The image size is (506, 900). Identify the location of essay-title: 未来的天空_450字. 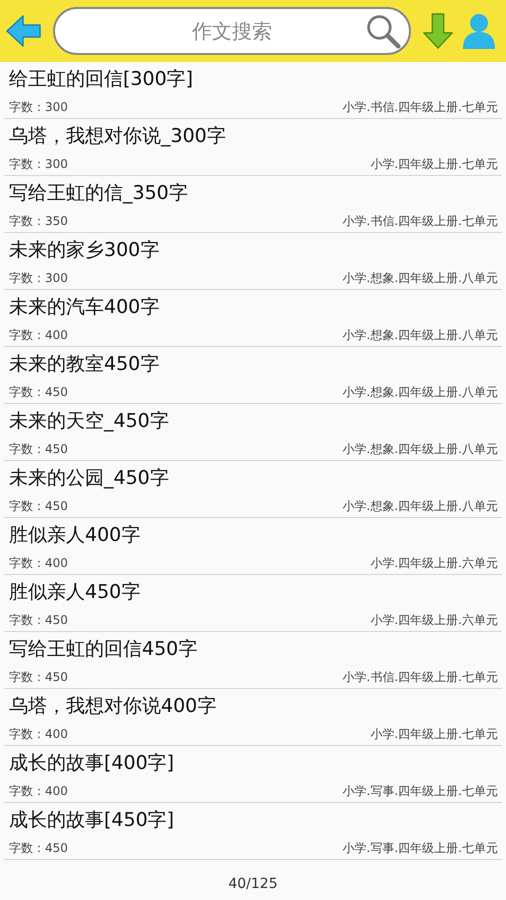
(253, 419).